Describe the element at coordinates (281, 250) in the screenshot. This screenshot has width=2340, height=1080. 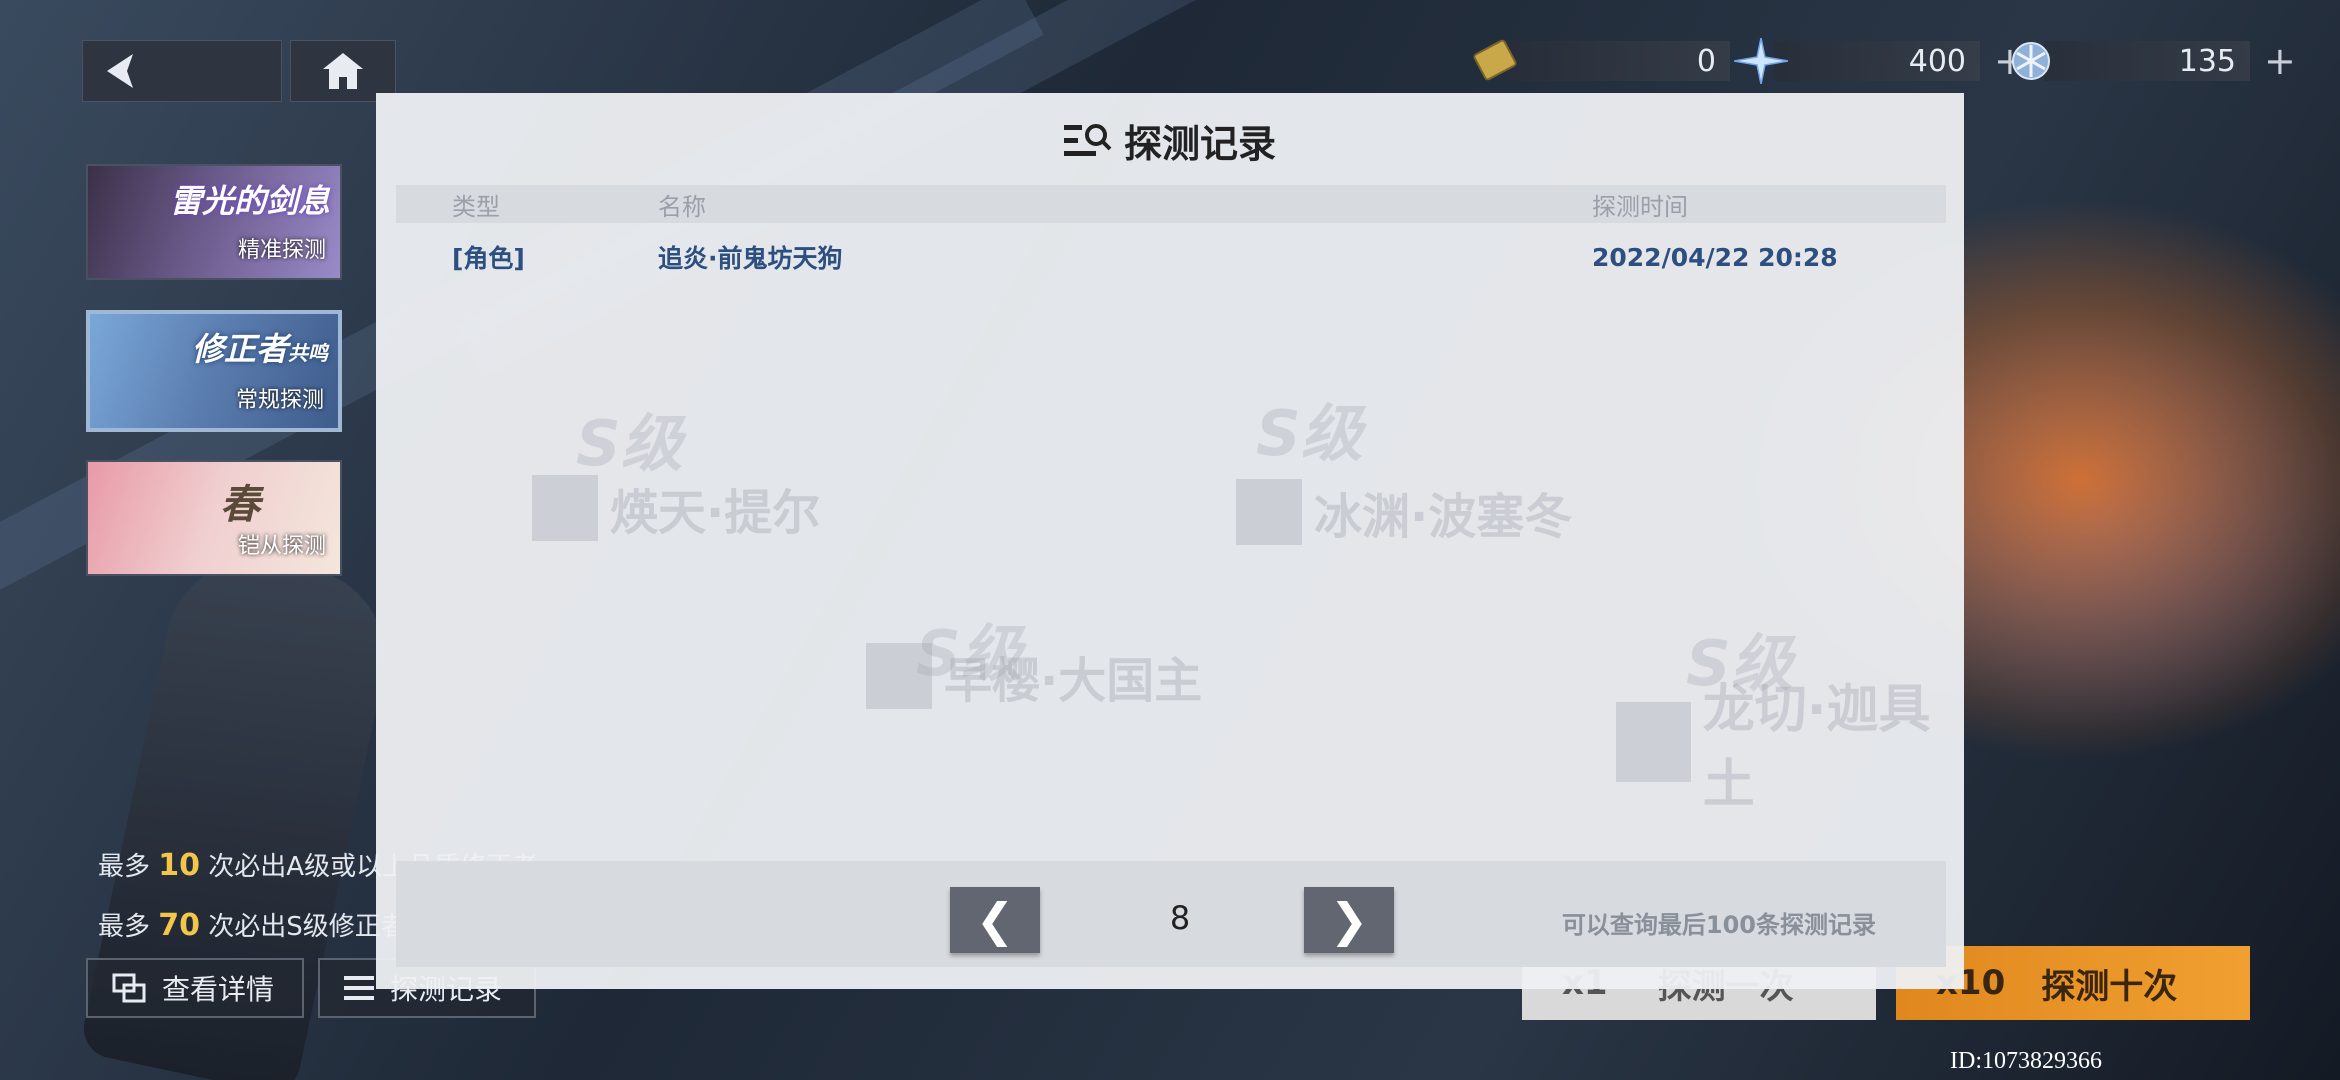
I see `banner-subtitle: 精准探测` at that location.